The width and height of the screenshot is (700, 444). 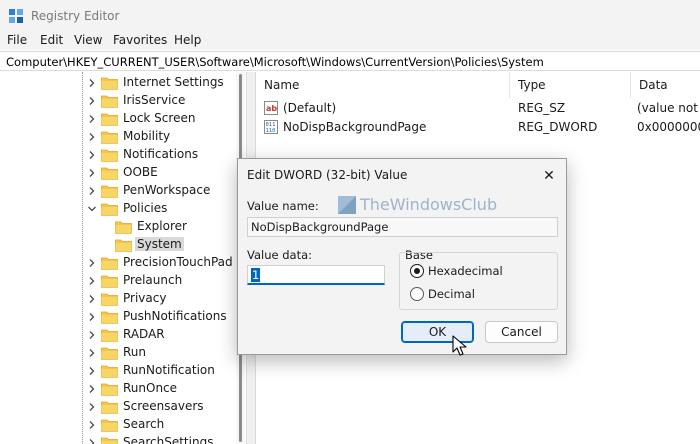 I want to click on tree-item-searchsettings: SearchSettings, so click(x=161, y=439).